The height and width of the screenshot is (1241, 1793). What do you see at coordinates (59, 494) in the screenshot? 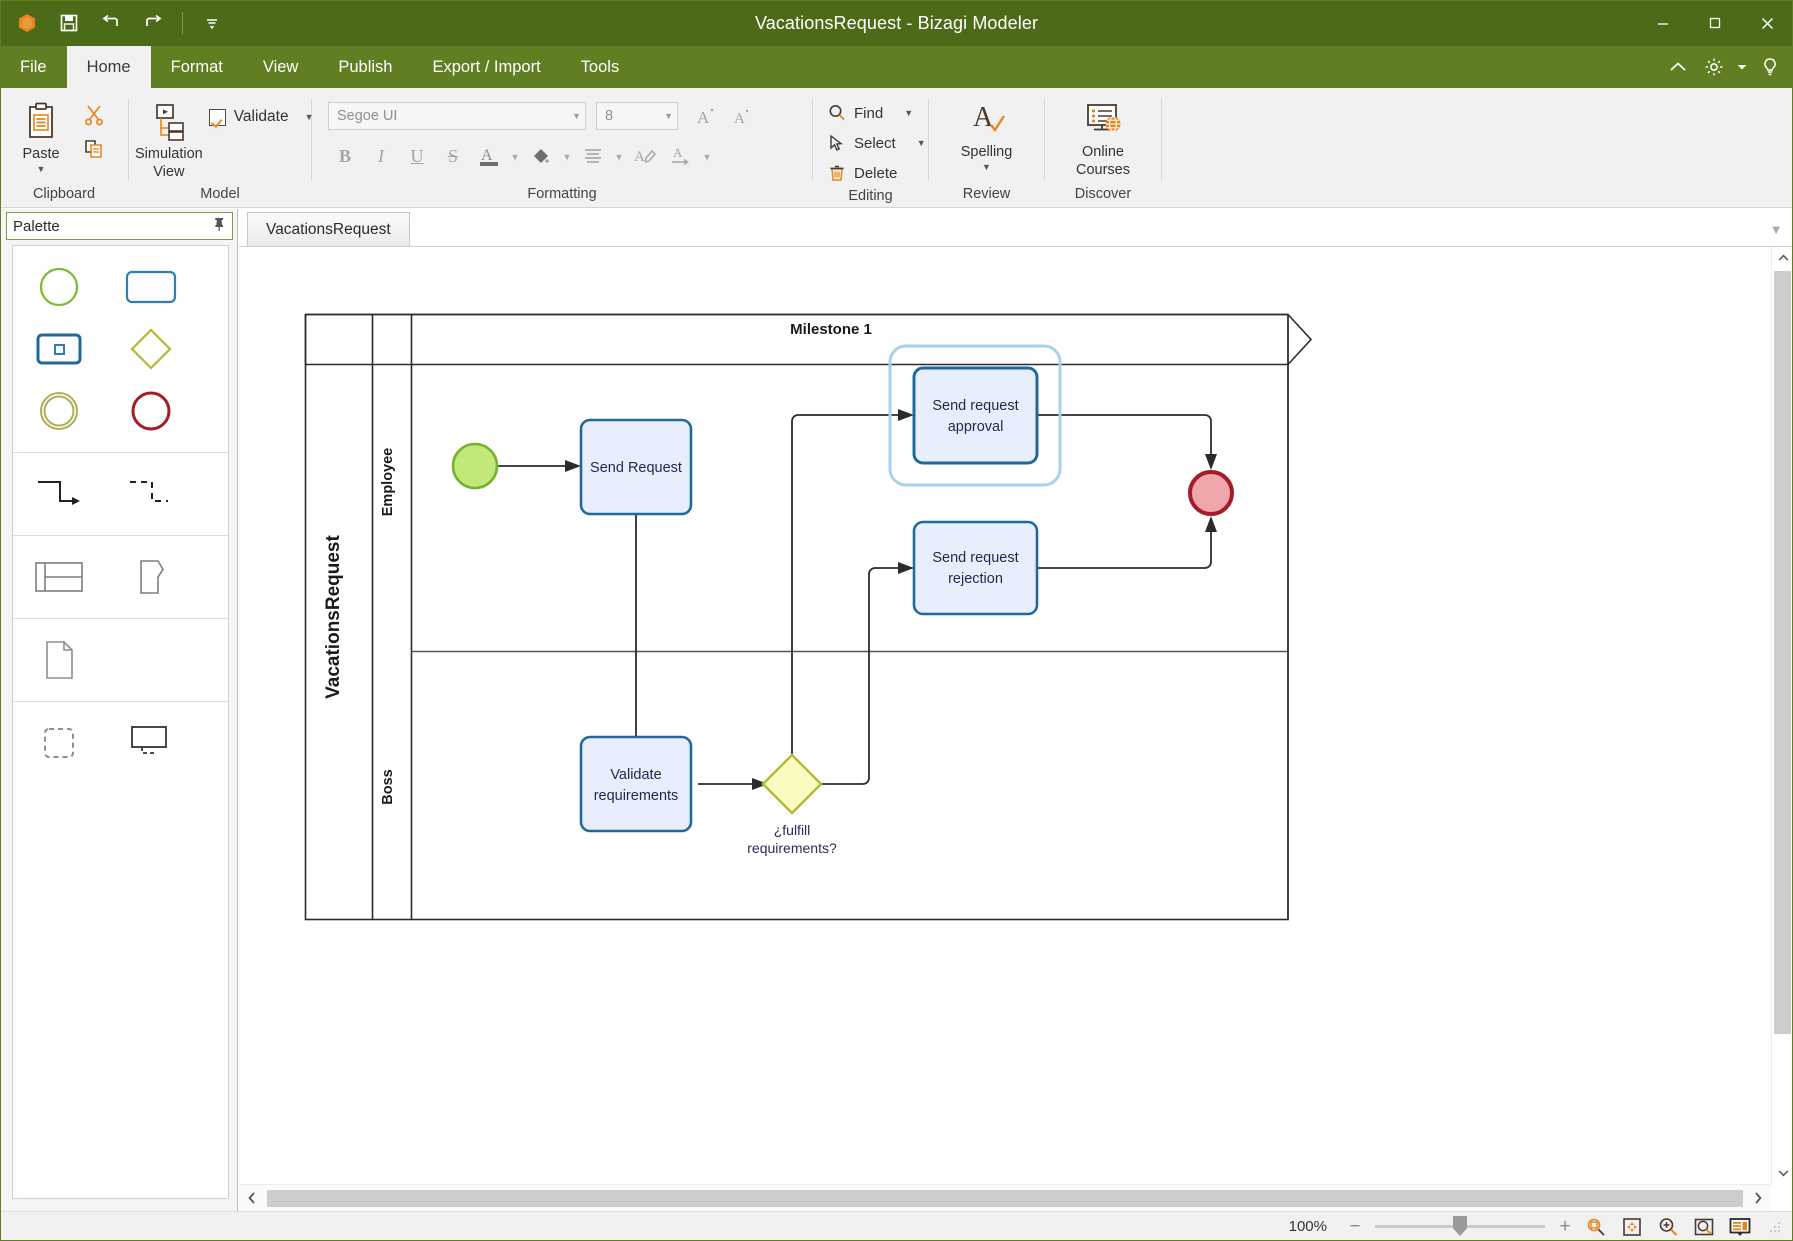
I see `sequence-flow-shape` at bounding box center [59, 494].